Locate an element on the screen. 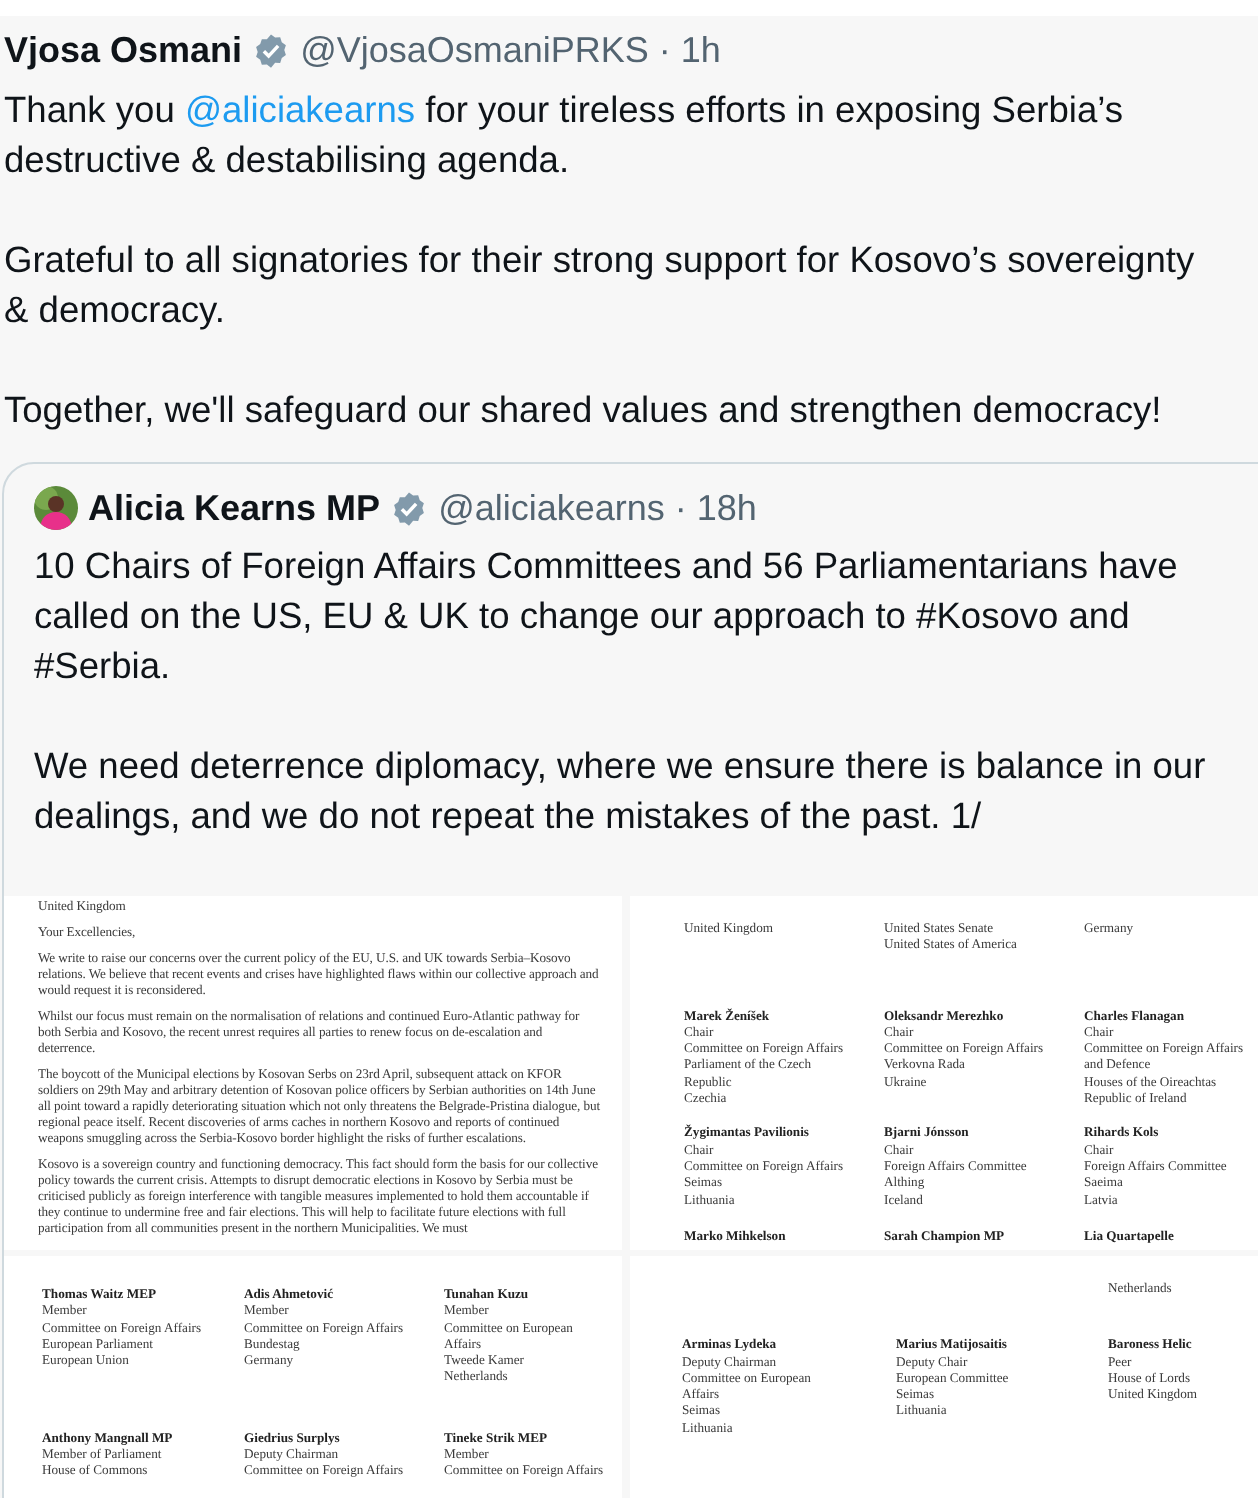 The height and width of the screenshot is (1498, 1258). letter-document is located at coordinates (313, 1073).